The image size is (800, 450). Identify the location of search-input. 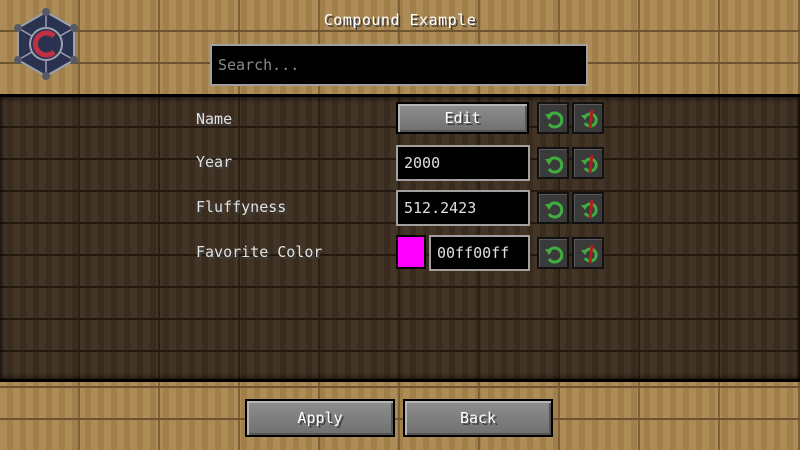
(399, 65).